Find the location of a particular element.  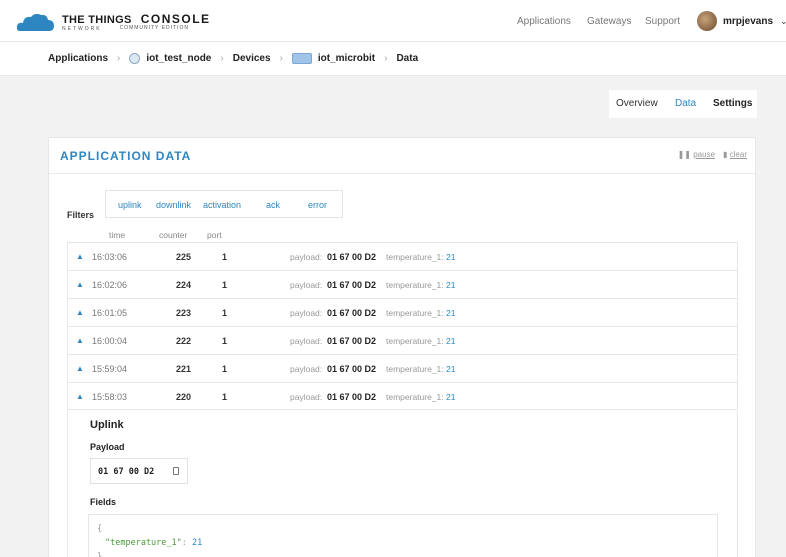

clear-label: clear is located at coordinates (738, 154).